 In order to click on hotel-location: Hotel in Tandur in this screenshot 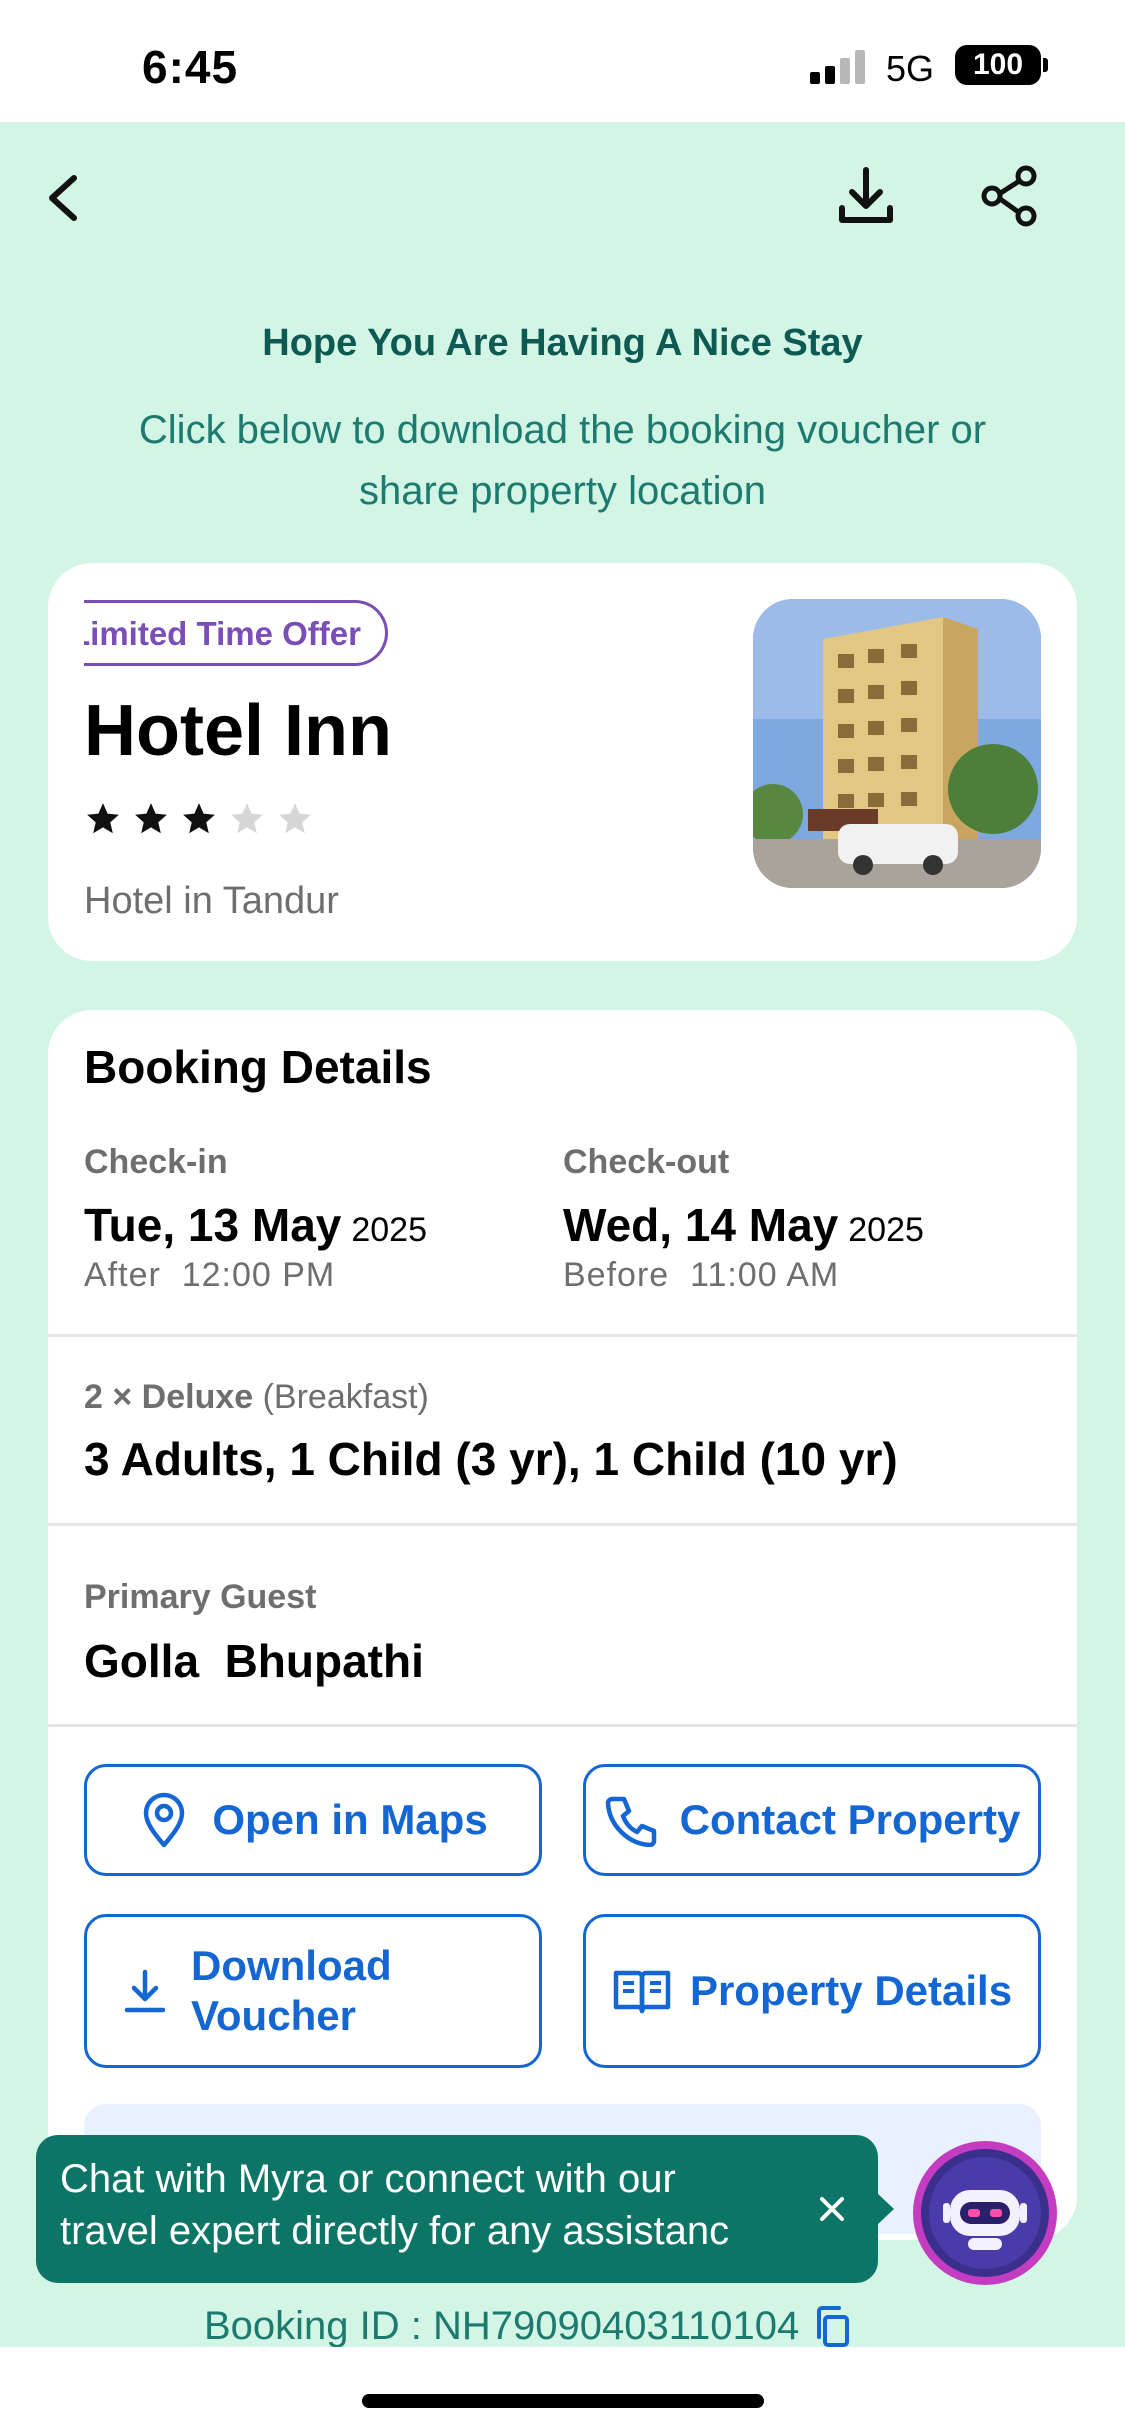, I will do `click(211, 901)`.